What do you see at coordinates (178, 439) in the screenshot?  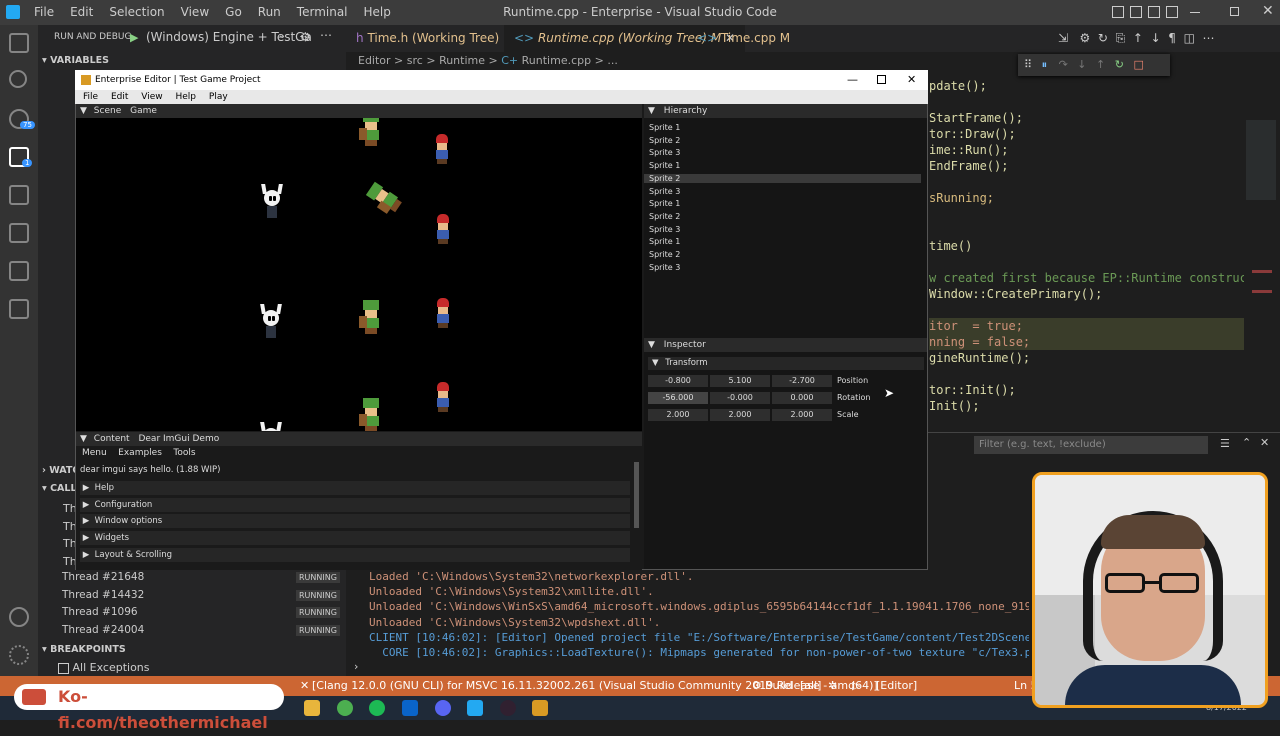 I see `tab-imgui-demo: Dear ImGui Demo` at bounding box center [178, 439].